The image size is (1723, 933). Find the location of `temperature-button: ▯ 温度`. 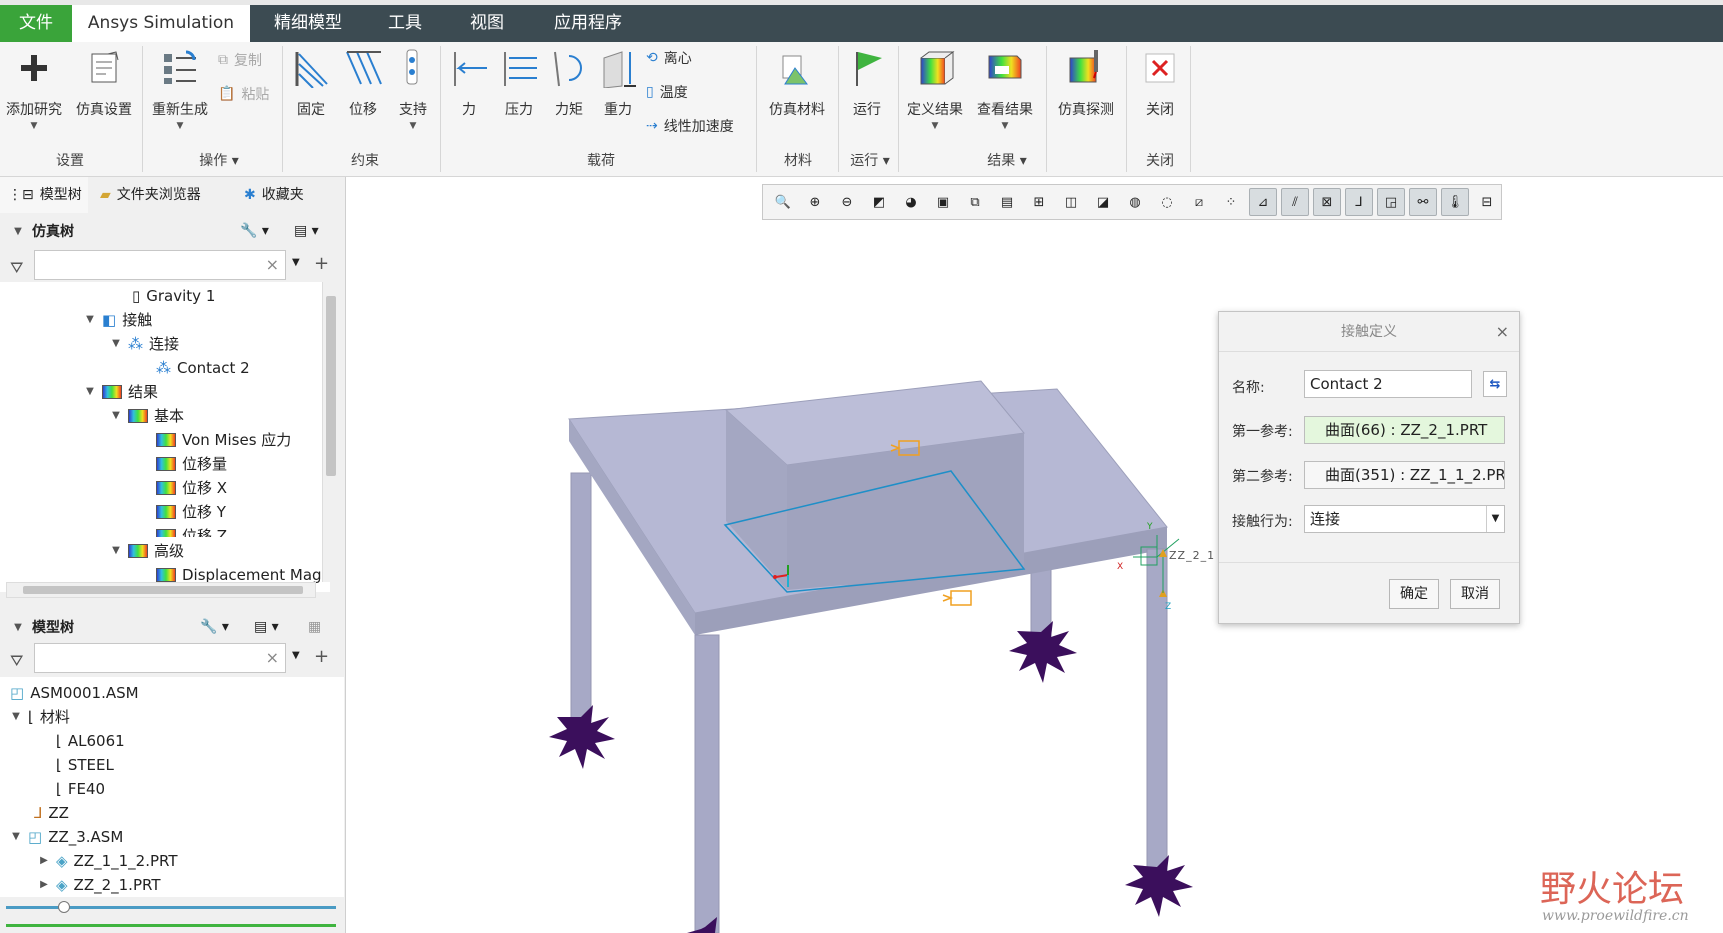

temperature-button: ▯ 温度 is located at coordinates (667, 92).